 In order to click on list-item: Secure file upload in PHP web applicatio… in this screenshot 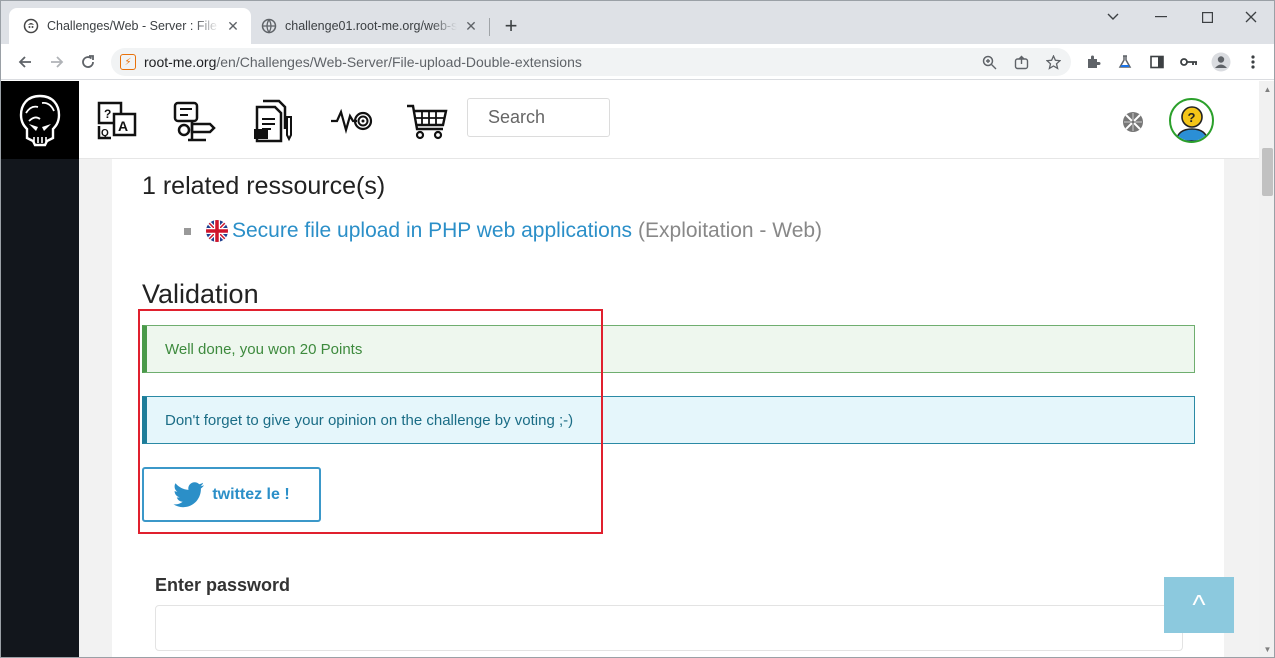, I will do `click(503, 231)`.